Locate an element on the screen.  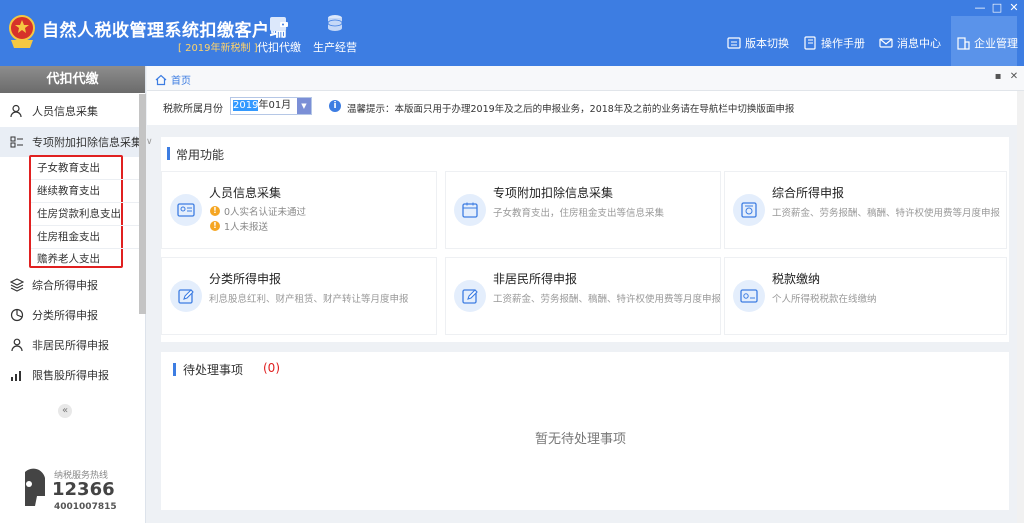
card-special-desc: 子女教育支出，住房租金支出等信息采集 is located at coordinates (579, 213).